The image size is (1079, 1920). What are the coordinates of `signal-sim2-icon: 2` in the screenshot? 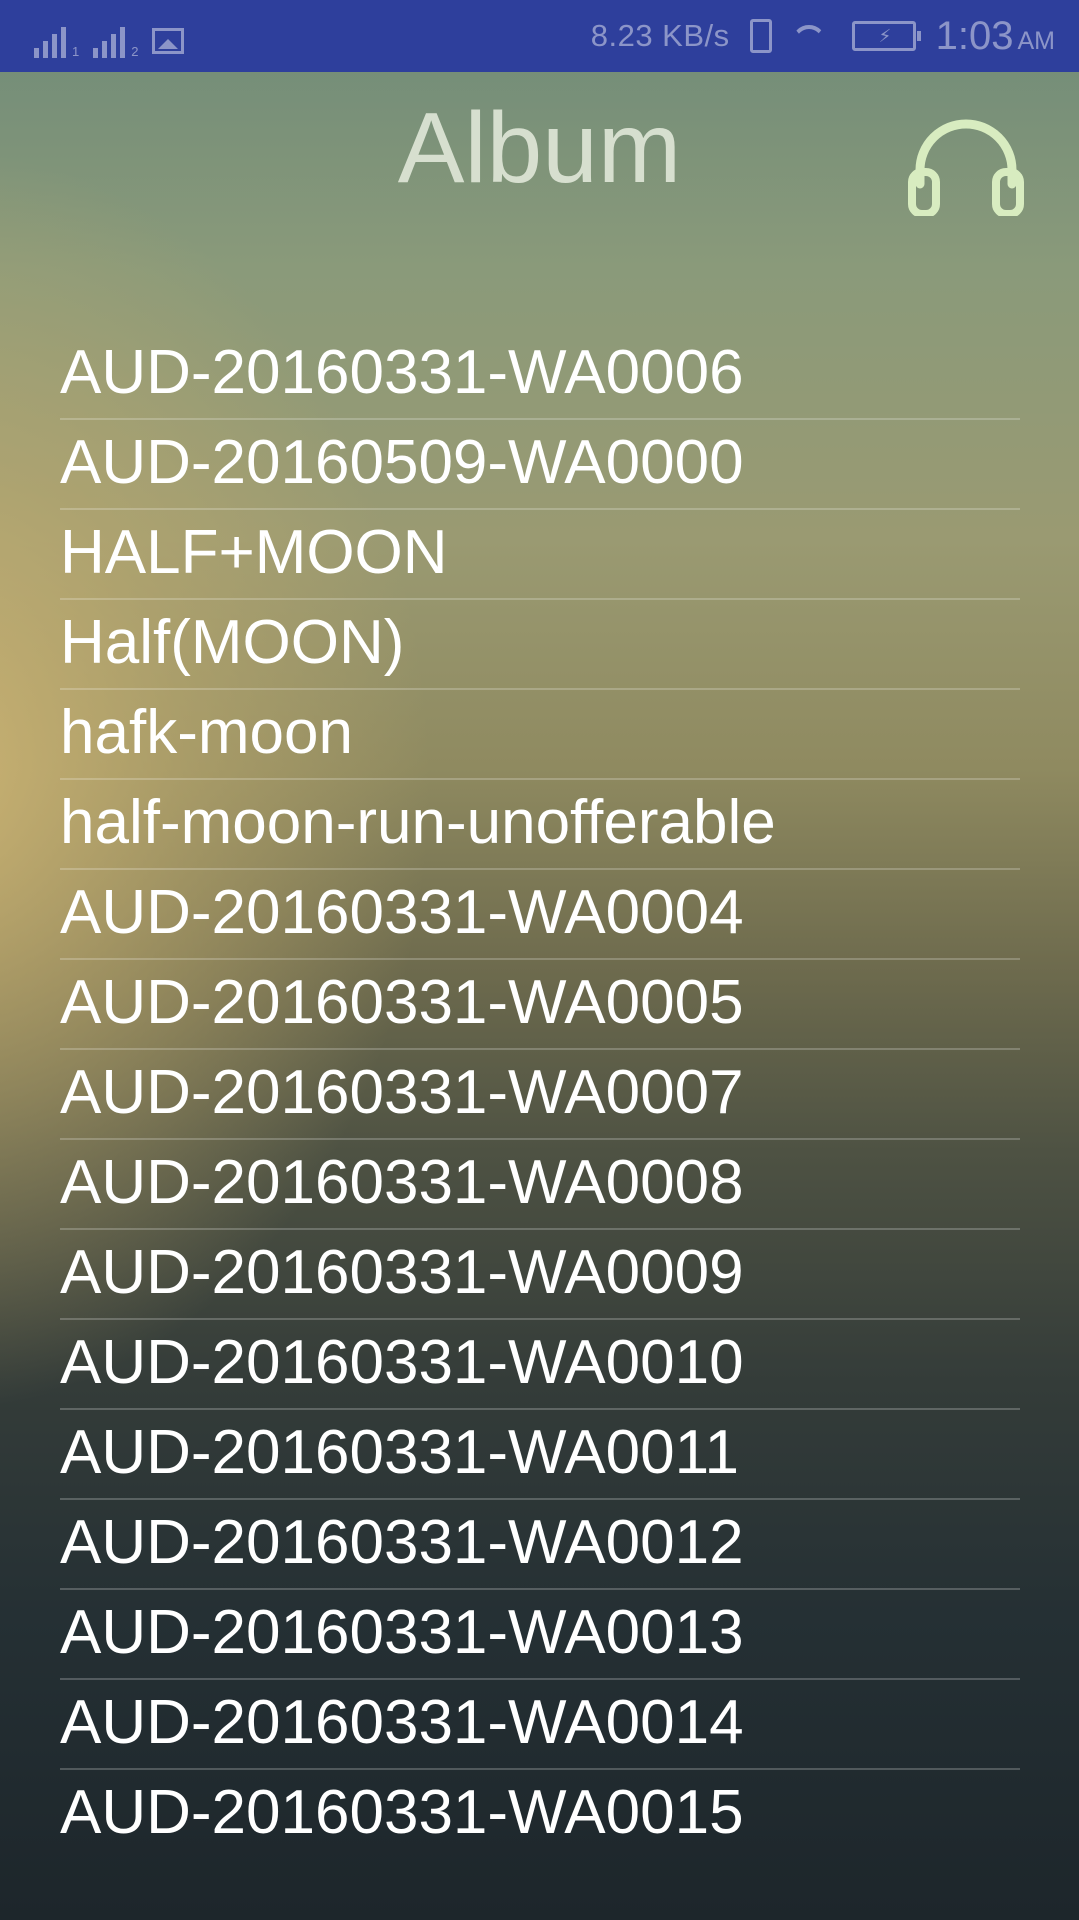 It's located at (115, 41).